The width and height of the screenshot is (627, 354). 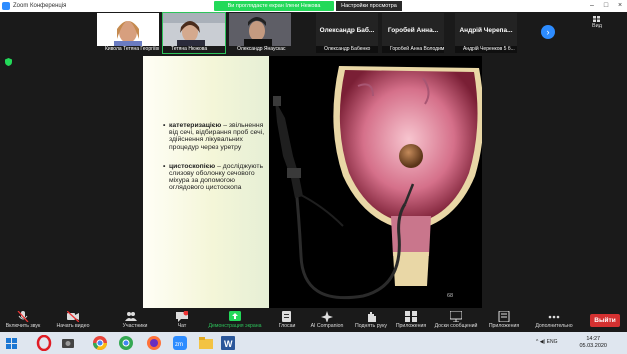 I want to click on word-icon: W, so click(x=228, y=343).